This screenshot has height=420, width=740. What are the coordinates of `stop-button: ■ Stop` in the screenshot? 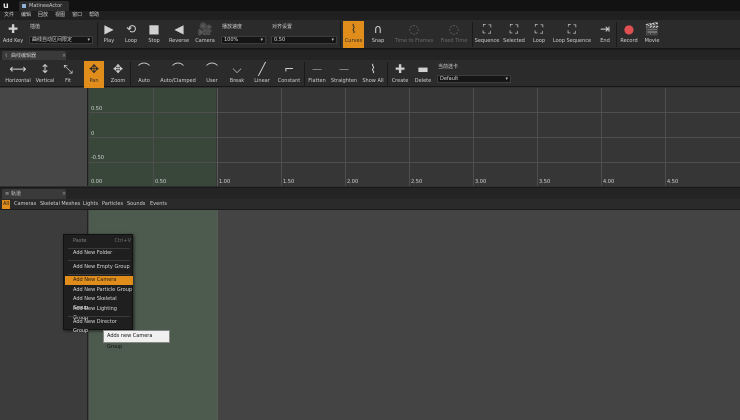 It's located at (154, 34).